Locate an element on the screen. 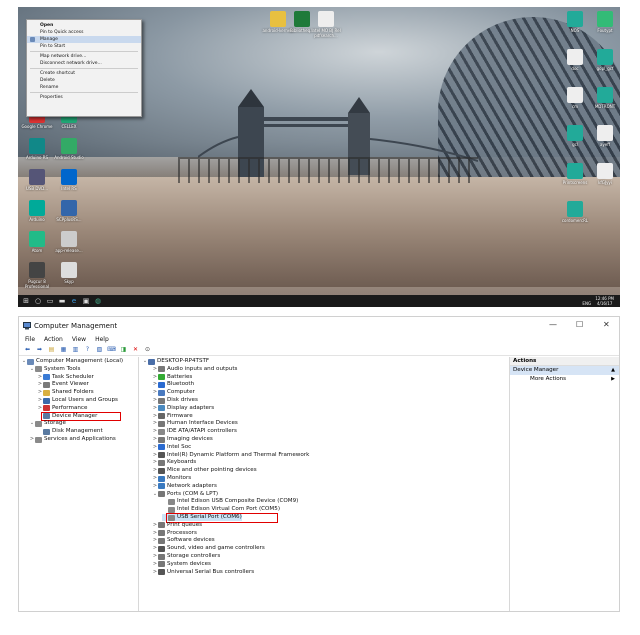 The image size is (640, 635). menu-help: Help is located at coordinates (102, 340).